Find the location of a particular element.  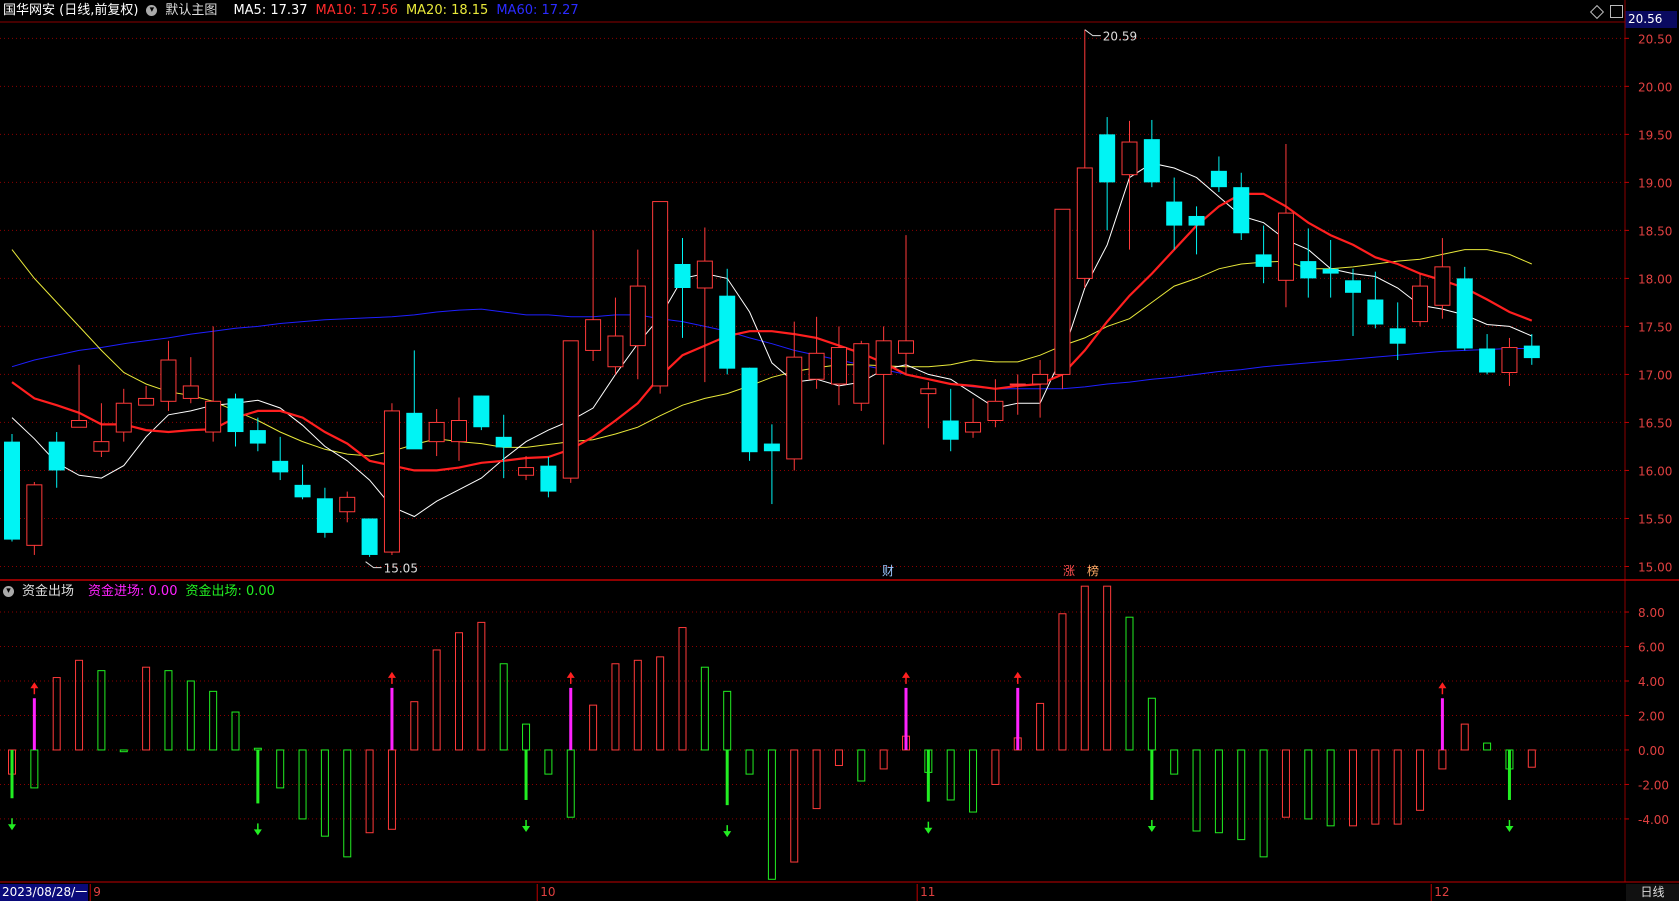

month-label: 10 is located at coordinates (547, 892).